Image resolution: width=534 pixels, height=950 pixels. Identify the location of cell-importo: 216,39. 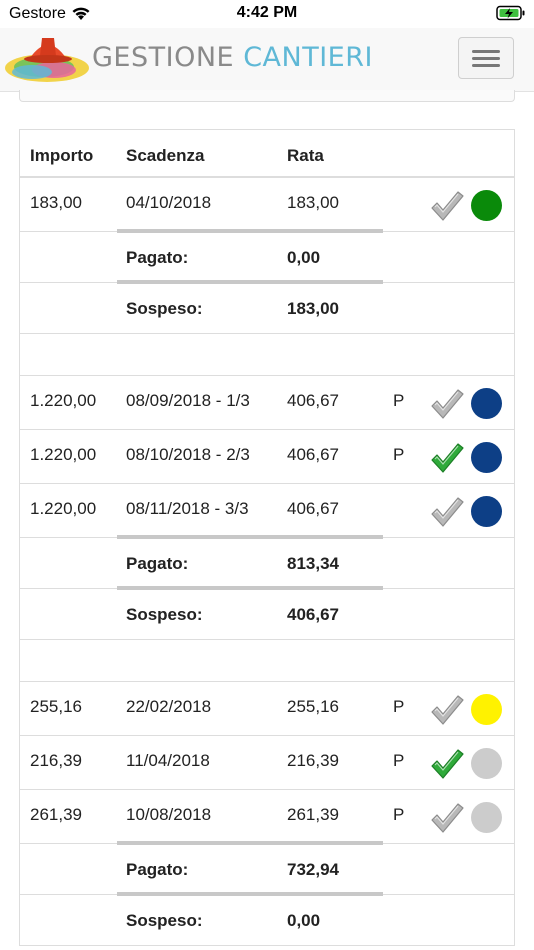
(56, 760).